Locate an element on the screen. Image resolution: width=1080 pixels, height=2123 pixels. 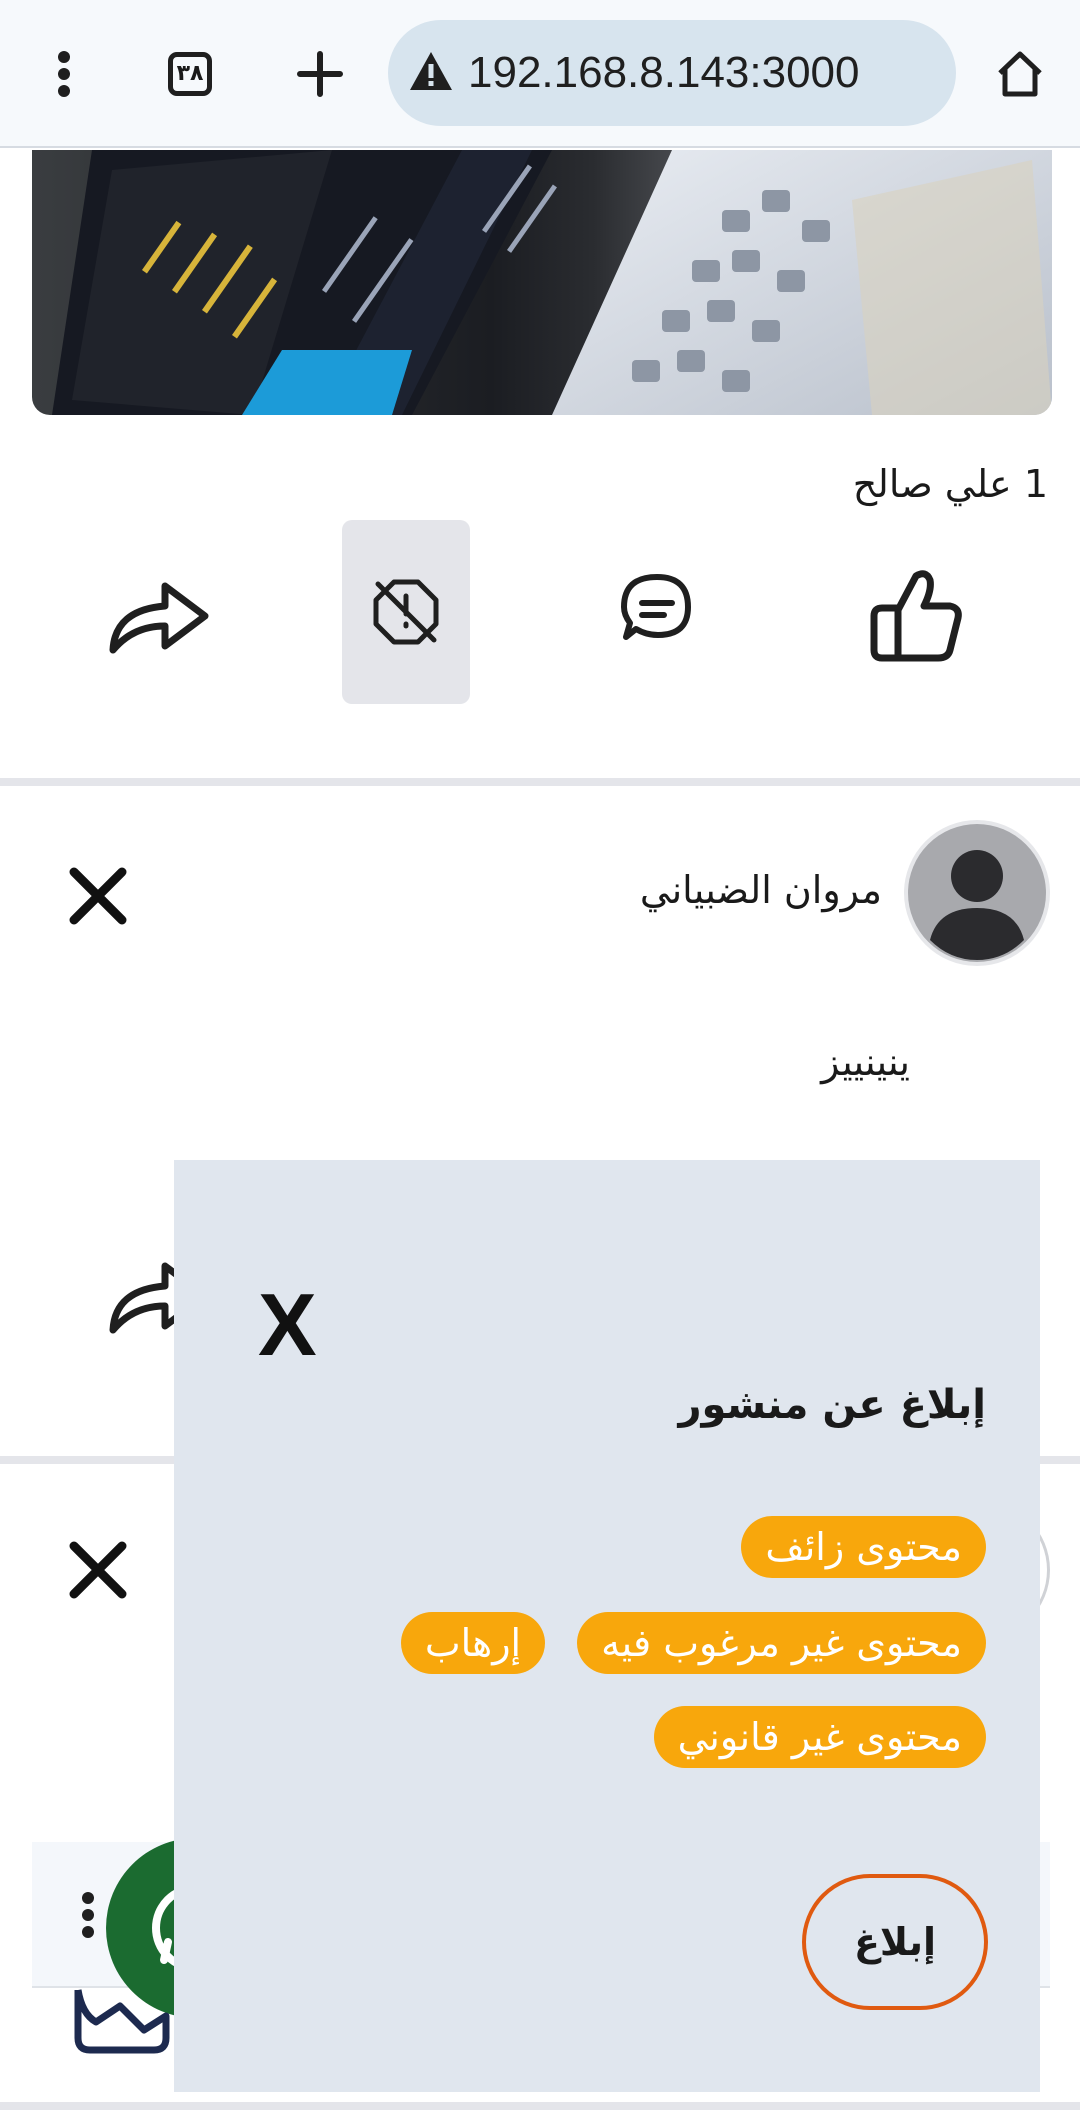
modal-title: إبلاغ عن منشور is located at coordinates (832, 1405).